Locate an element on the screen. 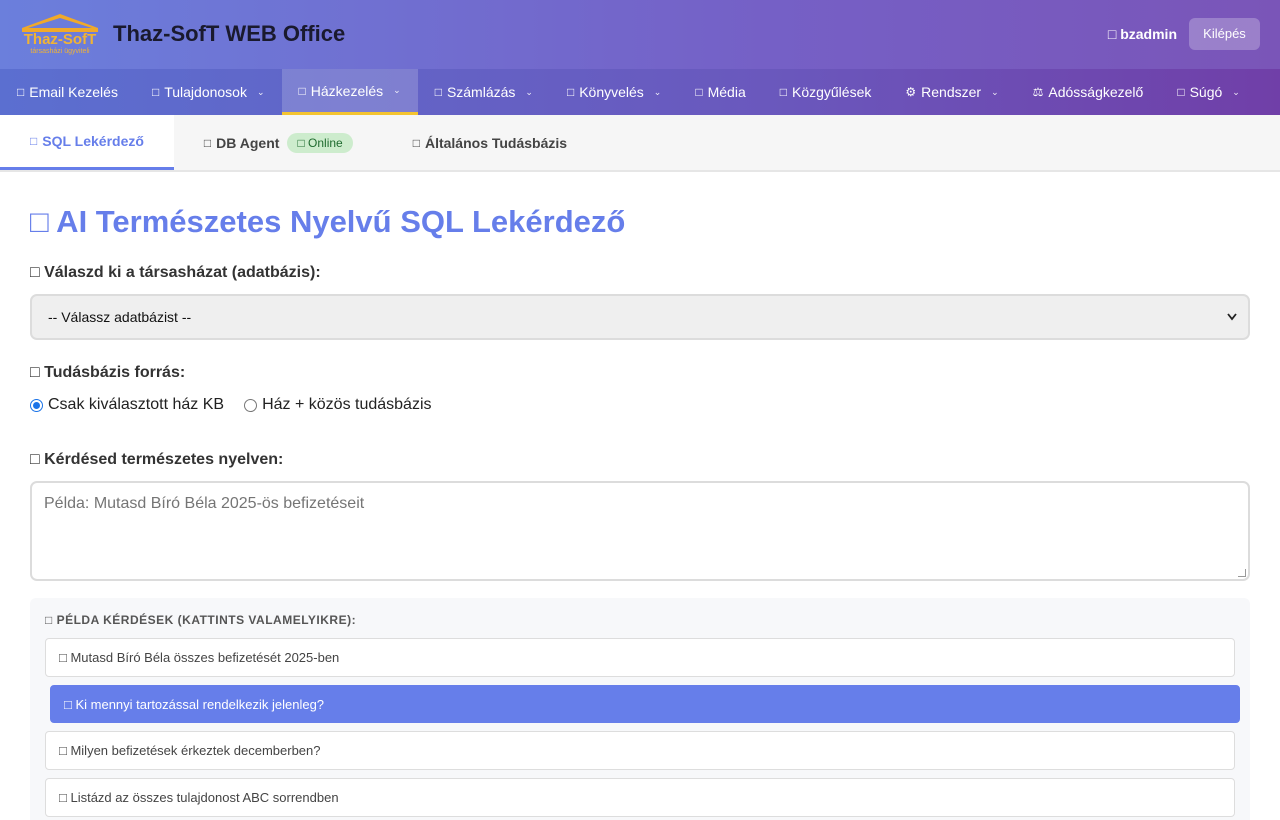 This screenshot has height=820, width=1280. tab-db-agent: □ DB Agent □ Online is located at coordinates (278, 142).